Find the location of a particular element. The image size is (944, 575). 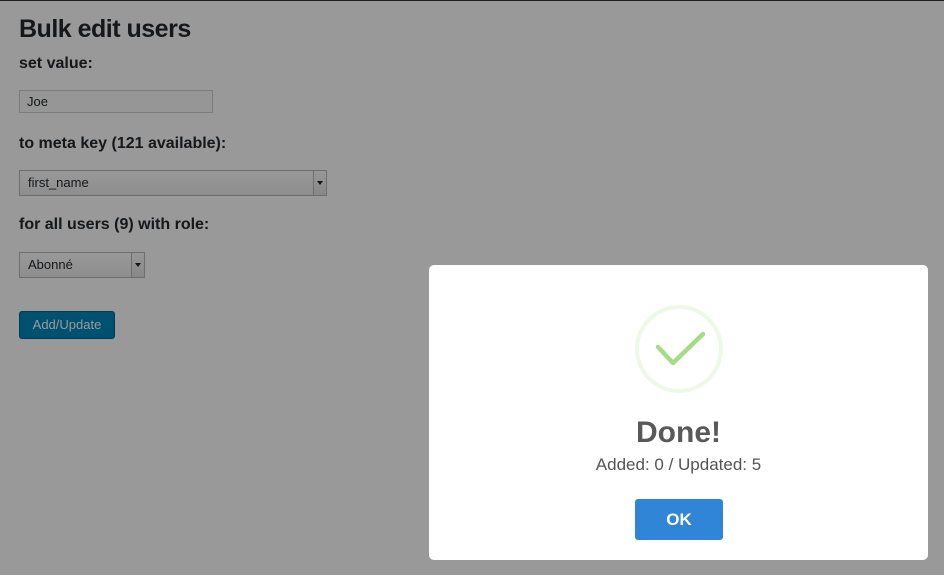

dialog-message: Added: 0 / Updated: 5 is located at coordinates (678, 464).